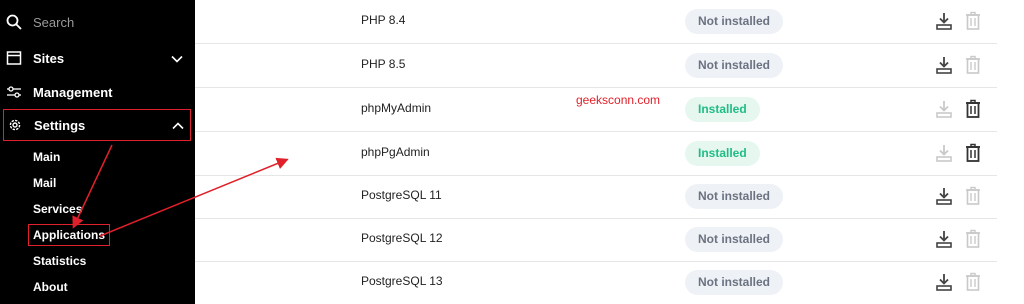 This screenshot has height=304, width=1024. Describe the element at coordinates (57, 209) in the screenshot. I see `submenu-item-services: Services` at that location.